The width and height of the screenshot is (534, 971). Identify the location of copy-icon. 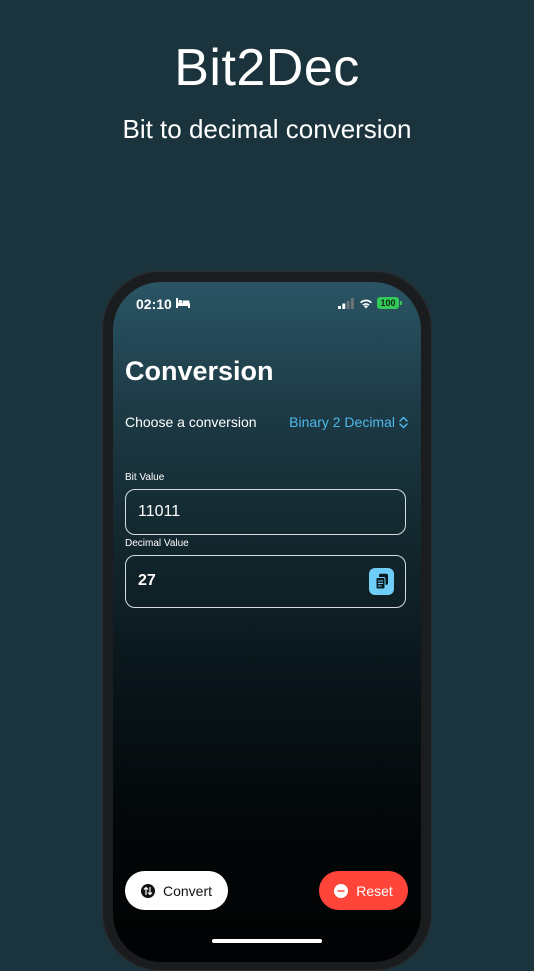
(381, 581).